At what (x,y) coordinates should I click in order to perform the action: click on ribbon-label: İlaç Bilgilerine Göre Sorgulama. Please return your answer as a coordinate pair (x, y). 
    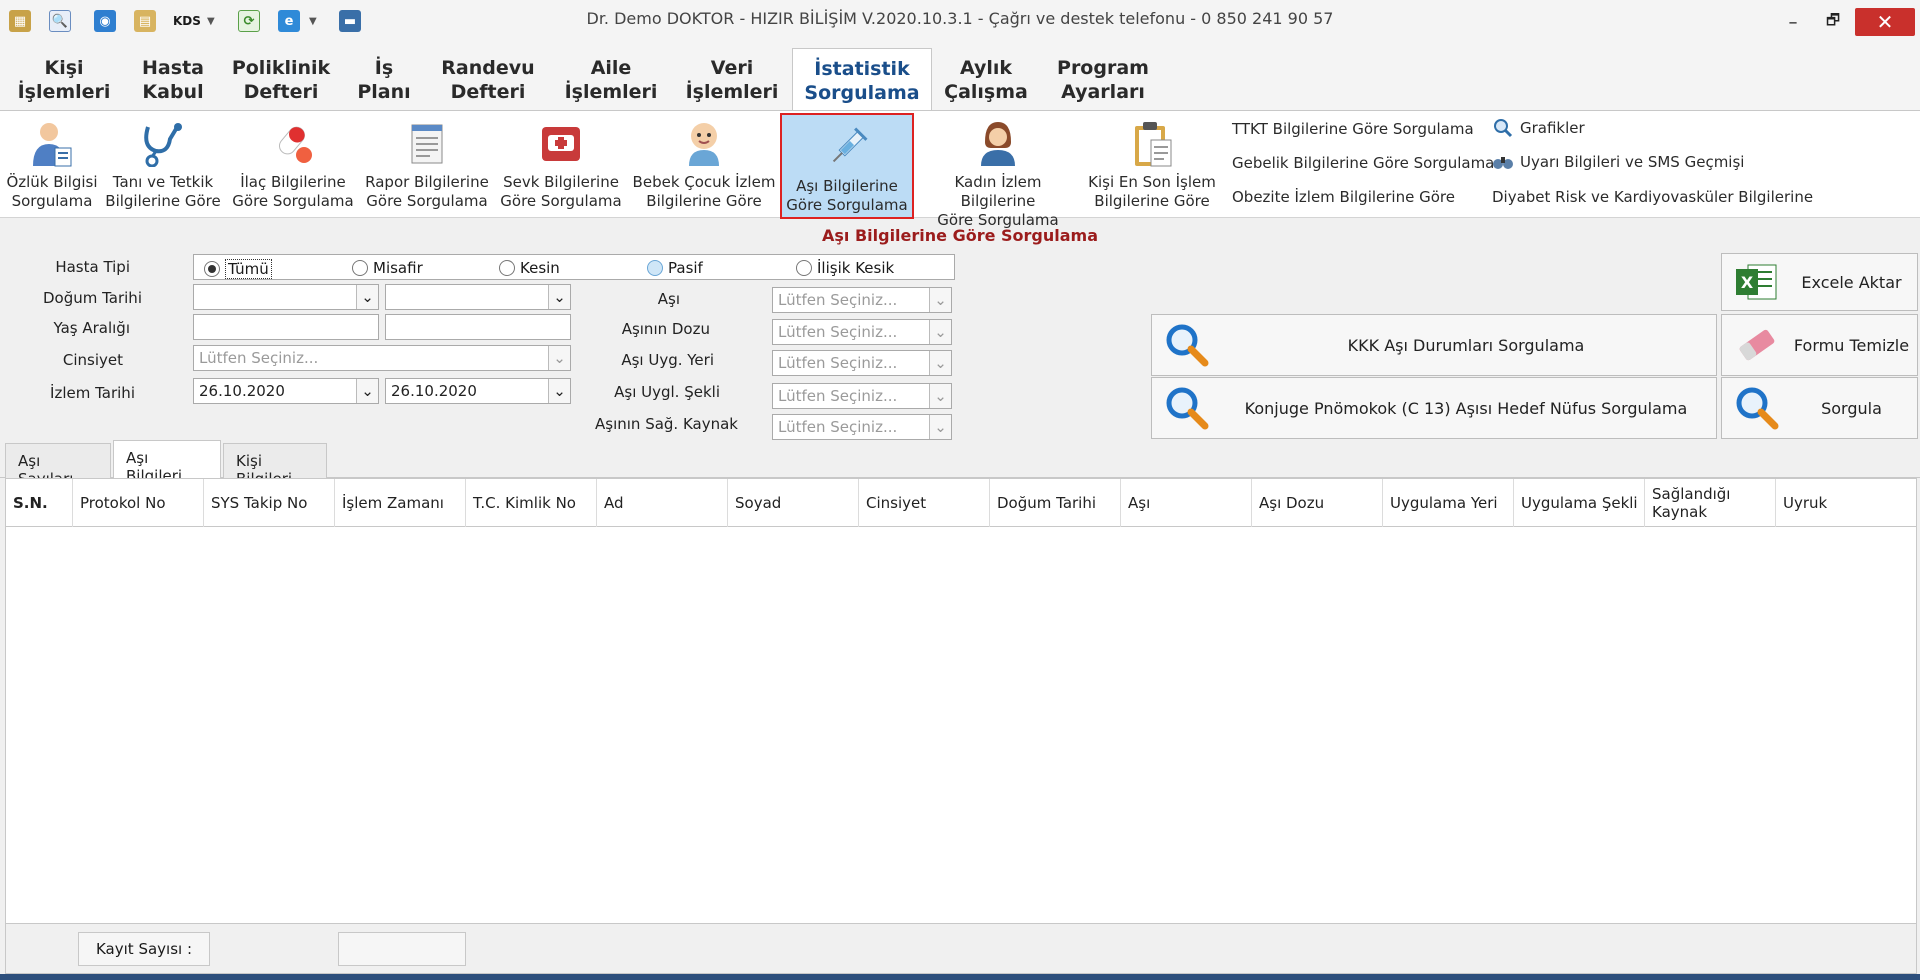
    Looking at the image, I should click on (293, 191).